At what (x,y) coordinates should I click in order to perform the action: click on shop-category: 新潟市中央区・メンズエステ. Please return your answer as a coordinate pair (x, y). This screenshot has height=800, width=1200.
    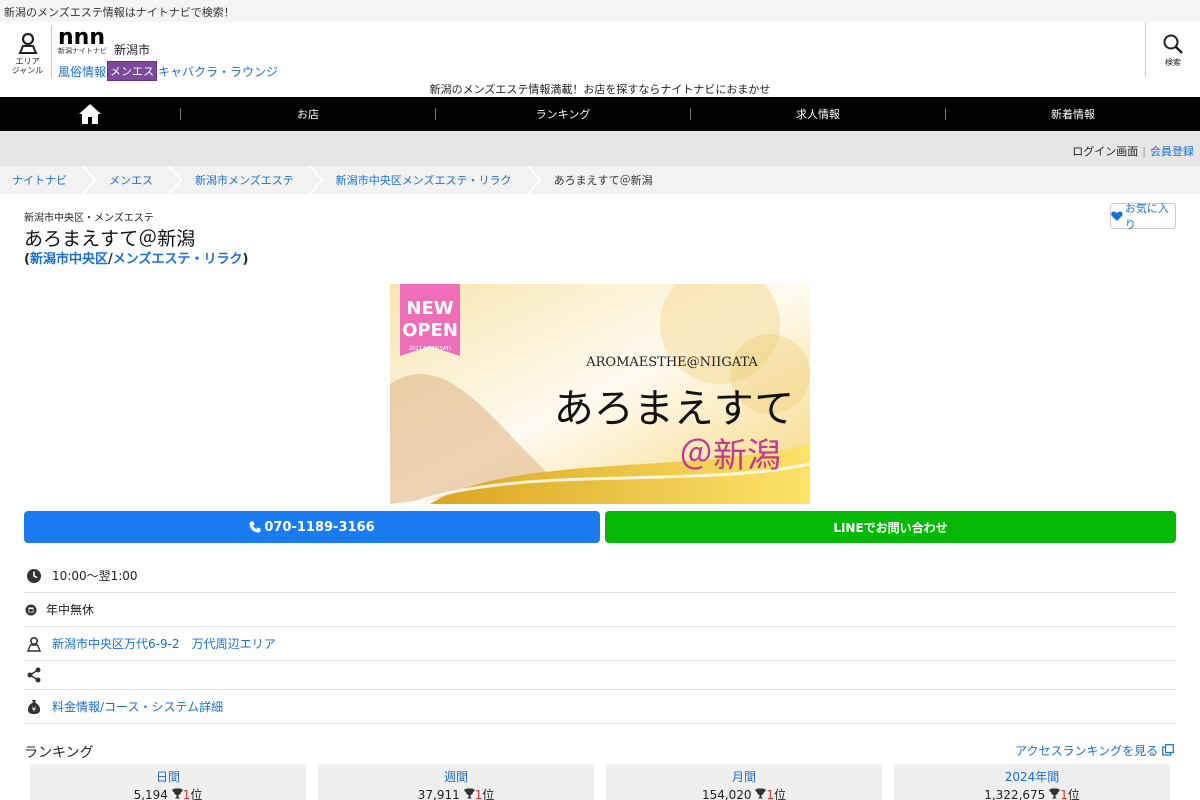
    Looking at the image, I should click on (89, 218).